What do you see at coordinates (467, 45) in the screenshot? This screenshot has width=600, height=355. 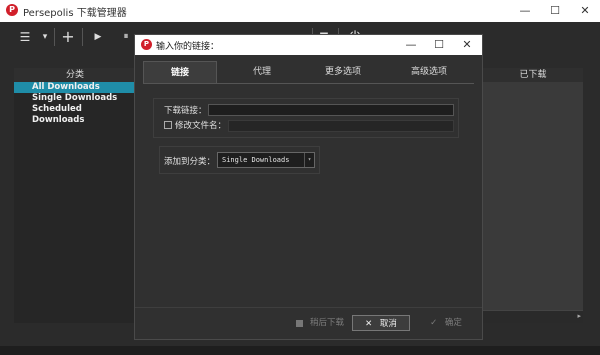 I see `dialog-close-button: ✕` at bounding box center [467, 45].